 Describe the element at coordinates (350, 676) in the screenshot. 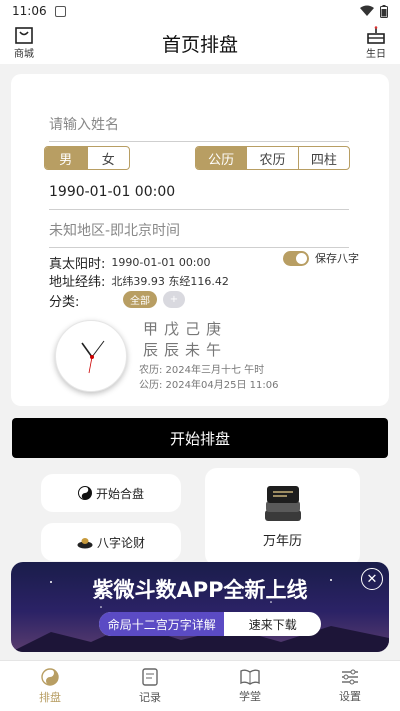

I see `sliders-icon` at that location.